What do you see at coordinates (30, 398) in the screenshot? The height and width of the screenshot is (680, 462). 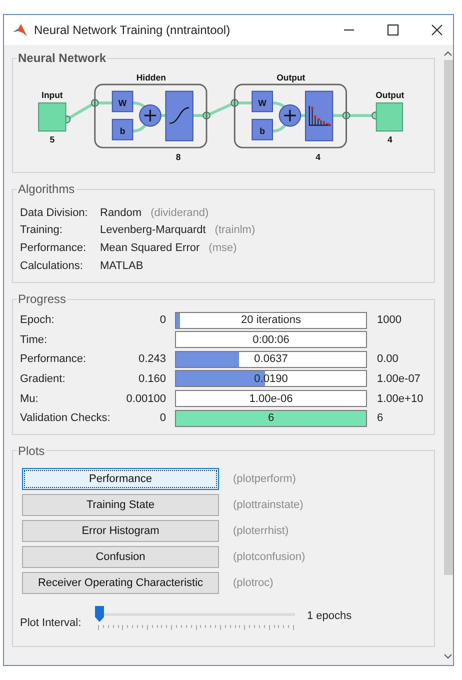 I see `progress-label: Mu:` at bounding box center [30, 398].